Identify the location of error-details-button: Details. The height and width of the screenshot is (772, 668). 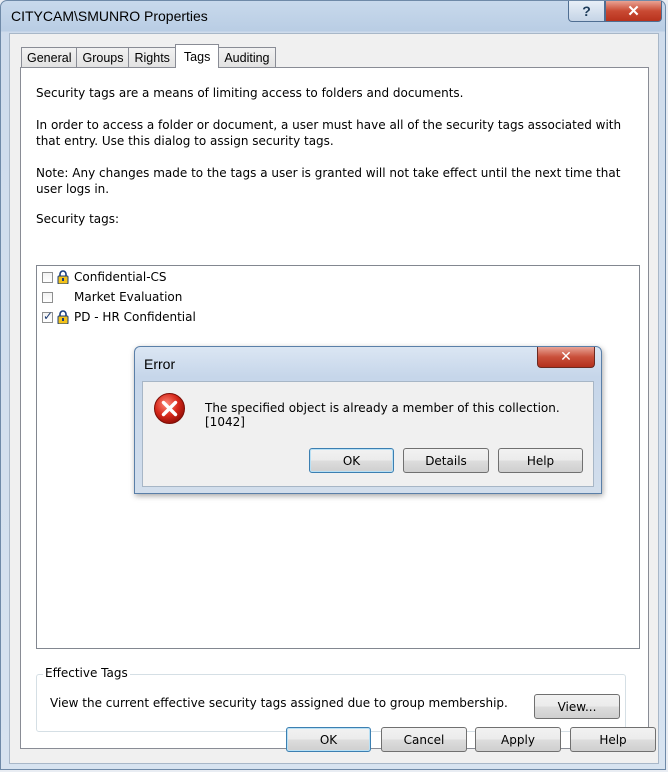
(446, 460).